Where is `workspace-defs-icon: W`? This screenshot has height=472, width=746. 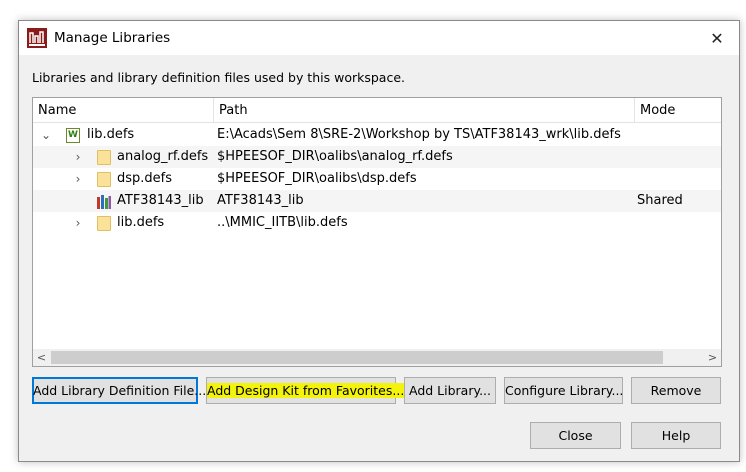 workspace-defs-icon: W is located at coordinates (73, 135).